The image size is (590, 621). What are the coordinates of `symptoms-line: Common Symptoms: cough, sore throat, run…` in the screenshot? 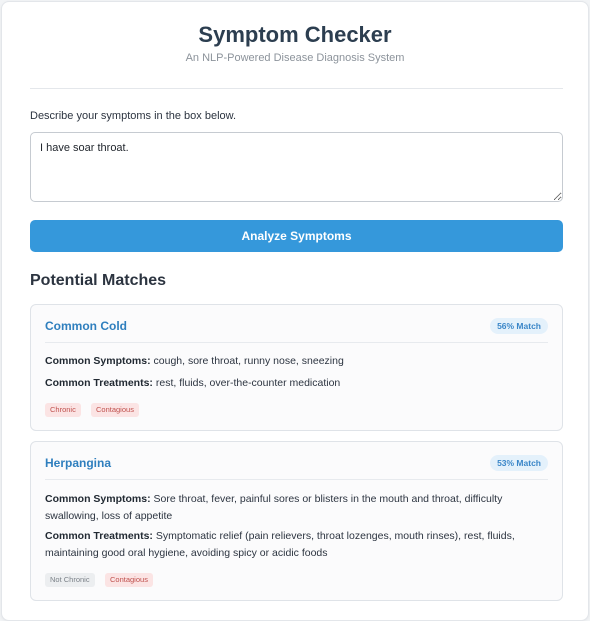 It's located at (296, 361).